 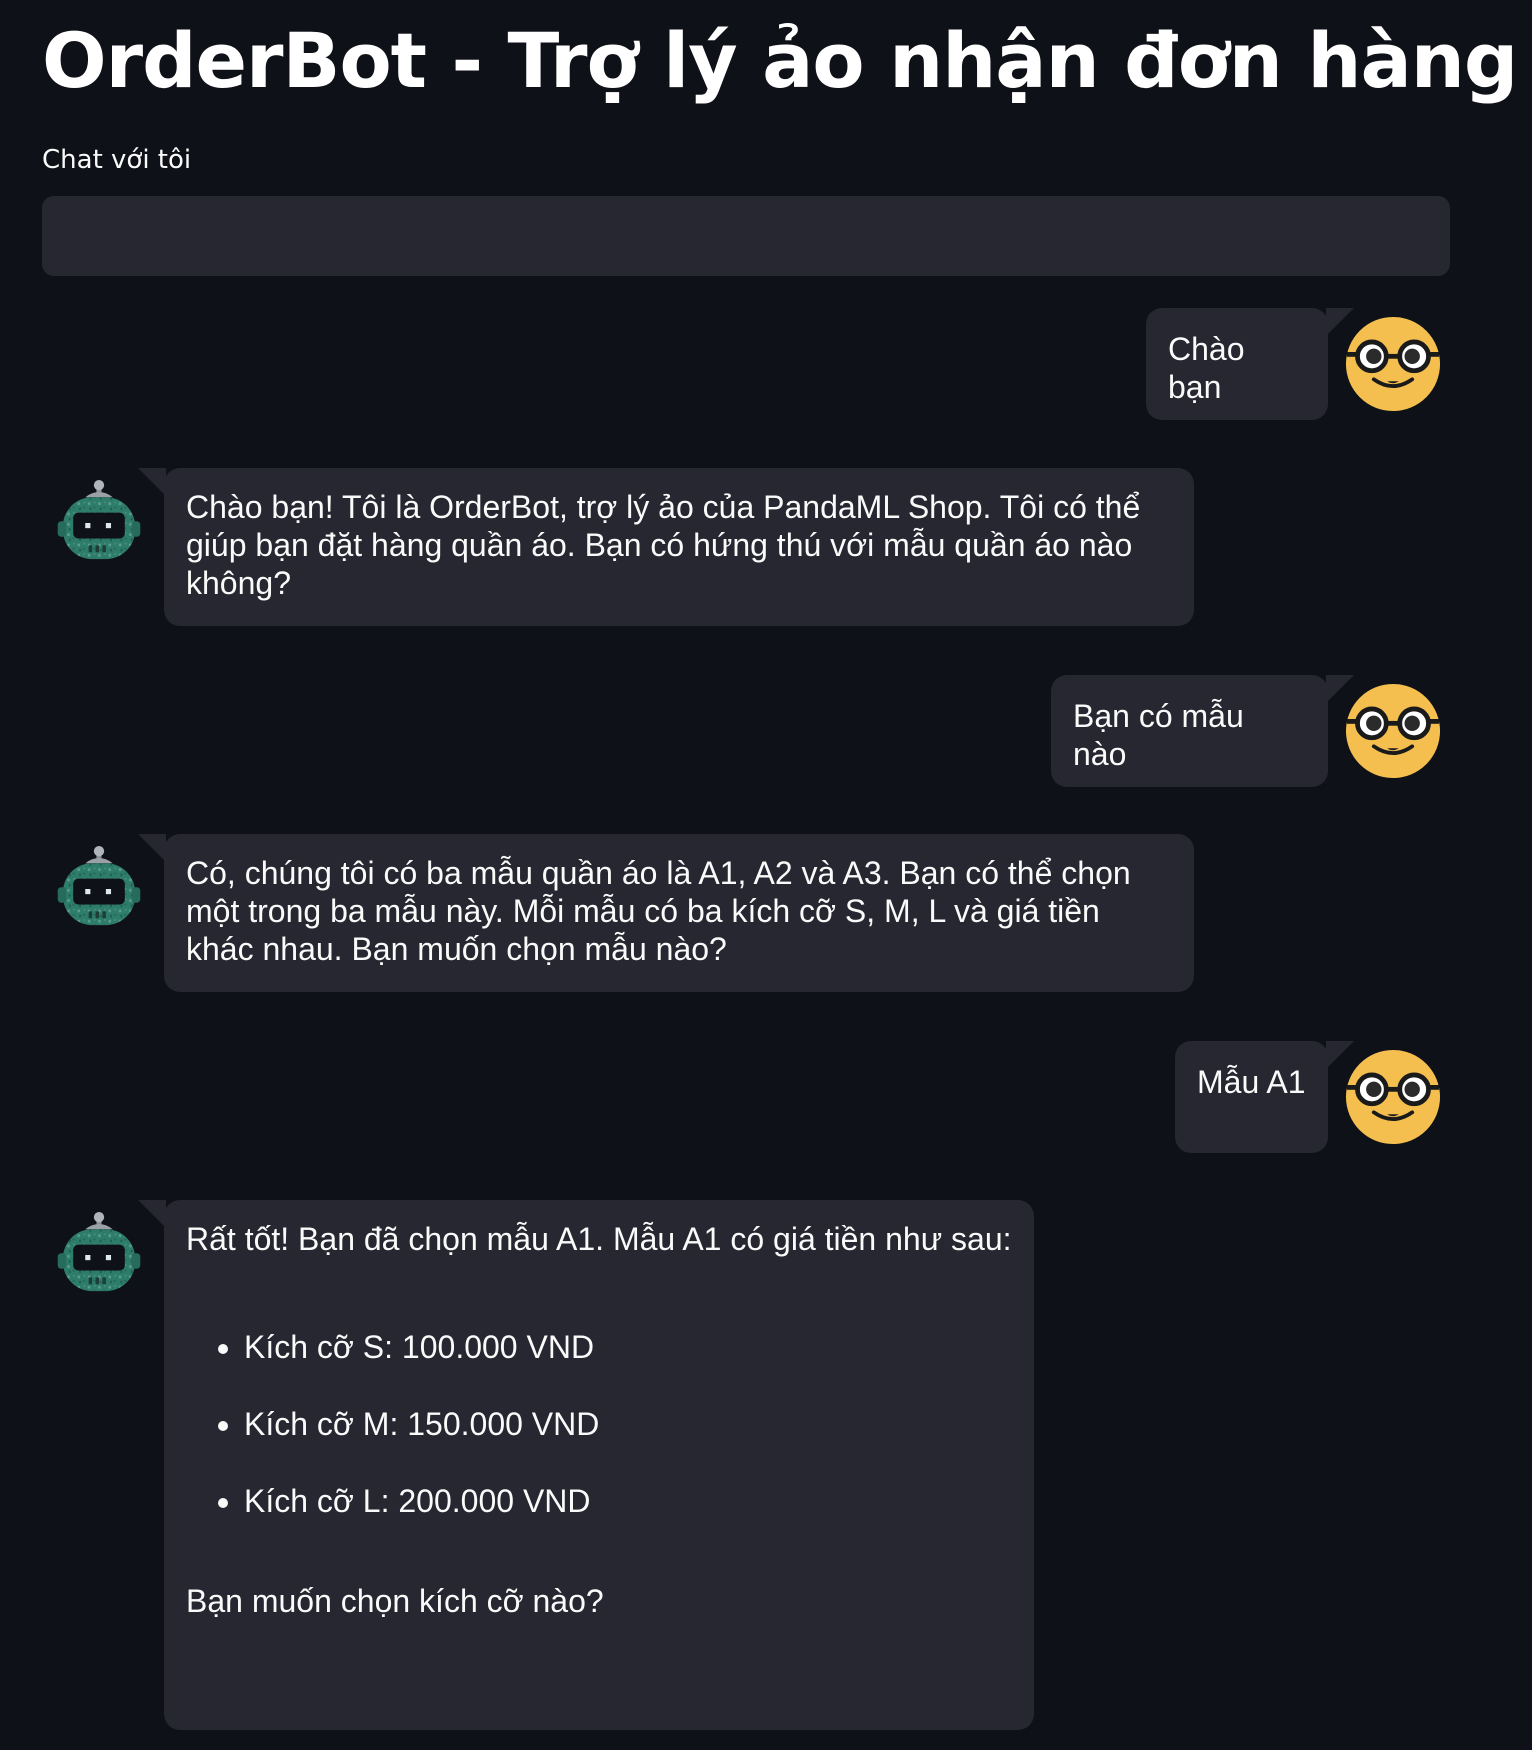 What do you see at coordinates (628, 1501) in the screenshot?
I see `price-list-item: Kích cỡ L: 200.000 VND` at bounding box center [628, 1501].